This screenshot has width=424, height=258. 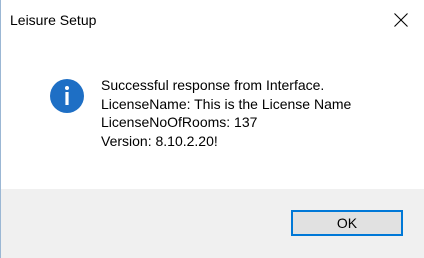 I want to click on message-line-version: Version: 8.10.2.20!, so click(x=159, y=140).